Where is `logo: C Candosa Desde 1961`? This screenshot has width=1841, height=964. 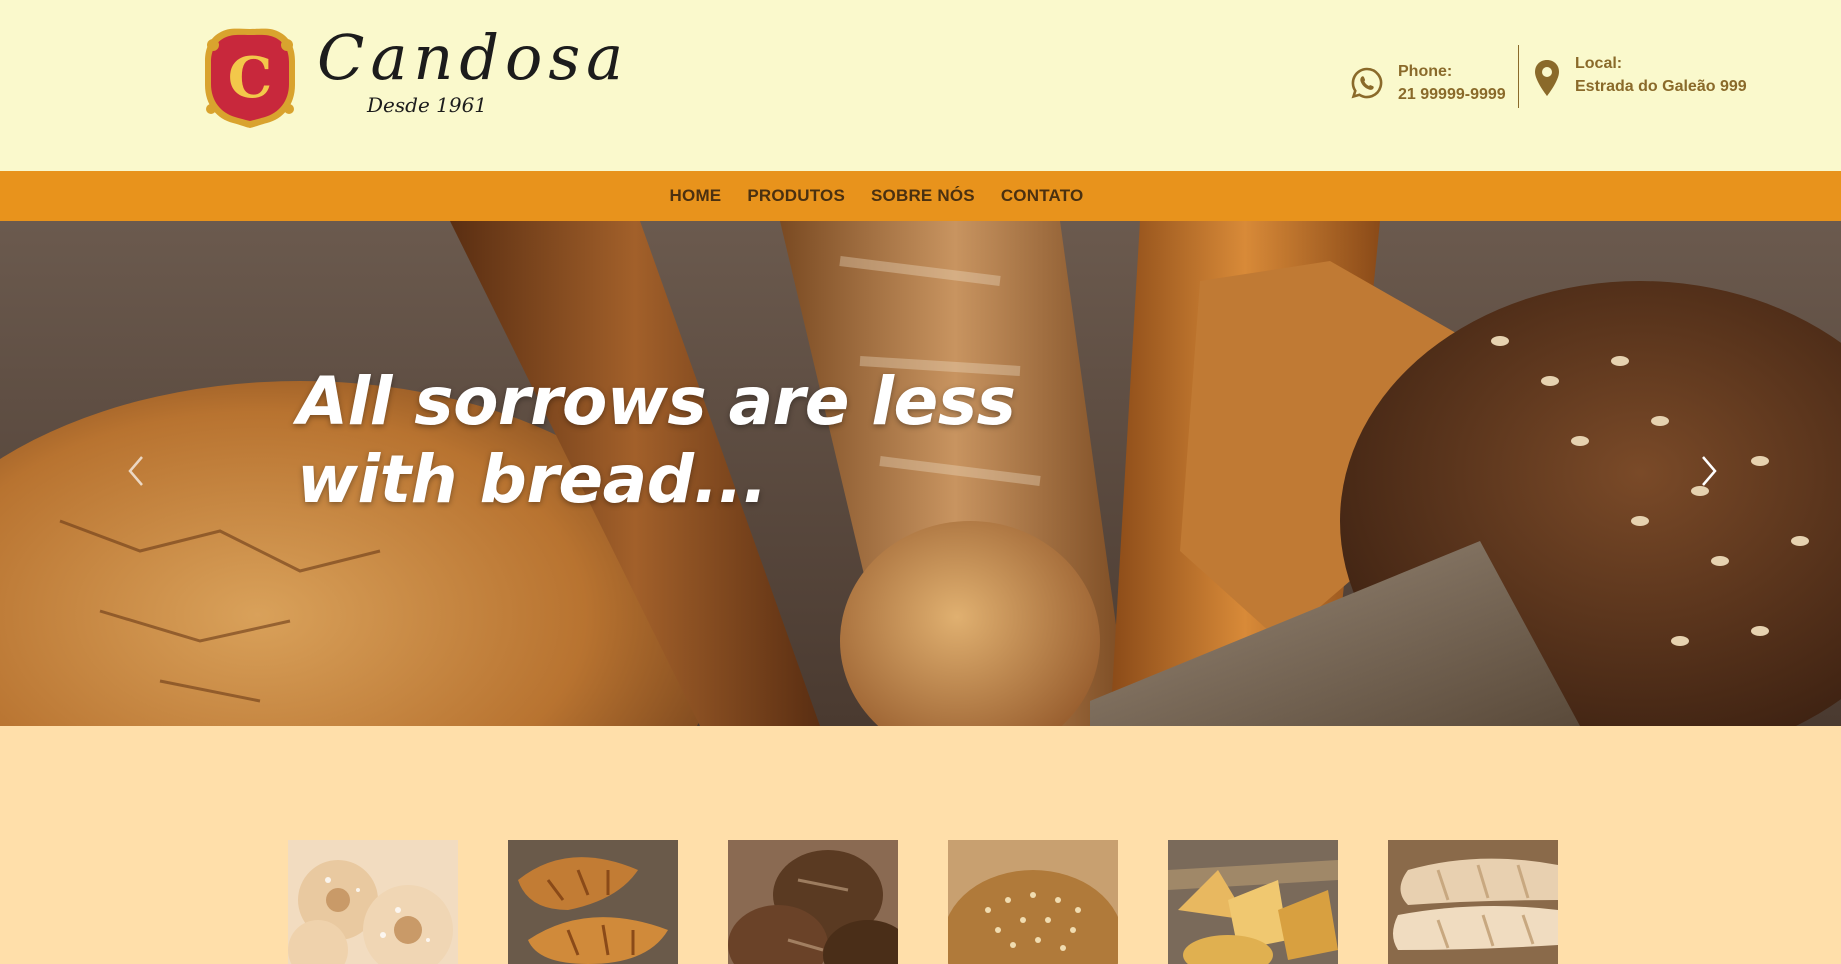
logo: C Candosa Desde 1961 is located at coordinates (412, 77).